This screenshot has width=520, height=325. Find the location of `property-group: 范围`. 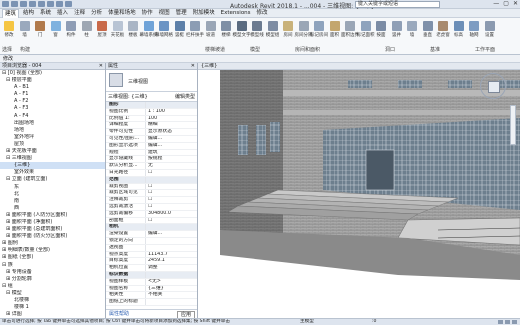

property-group: 范围 is located at coordinates (151, 180).